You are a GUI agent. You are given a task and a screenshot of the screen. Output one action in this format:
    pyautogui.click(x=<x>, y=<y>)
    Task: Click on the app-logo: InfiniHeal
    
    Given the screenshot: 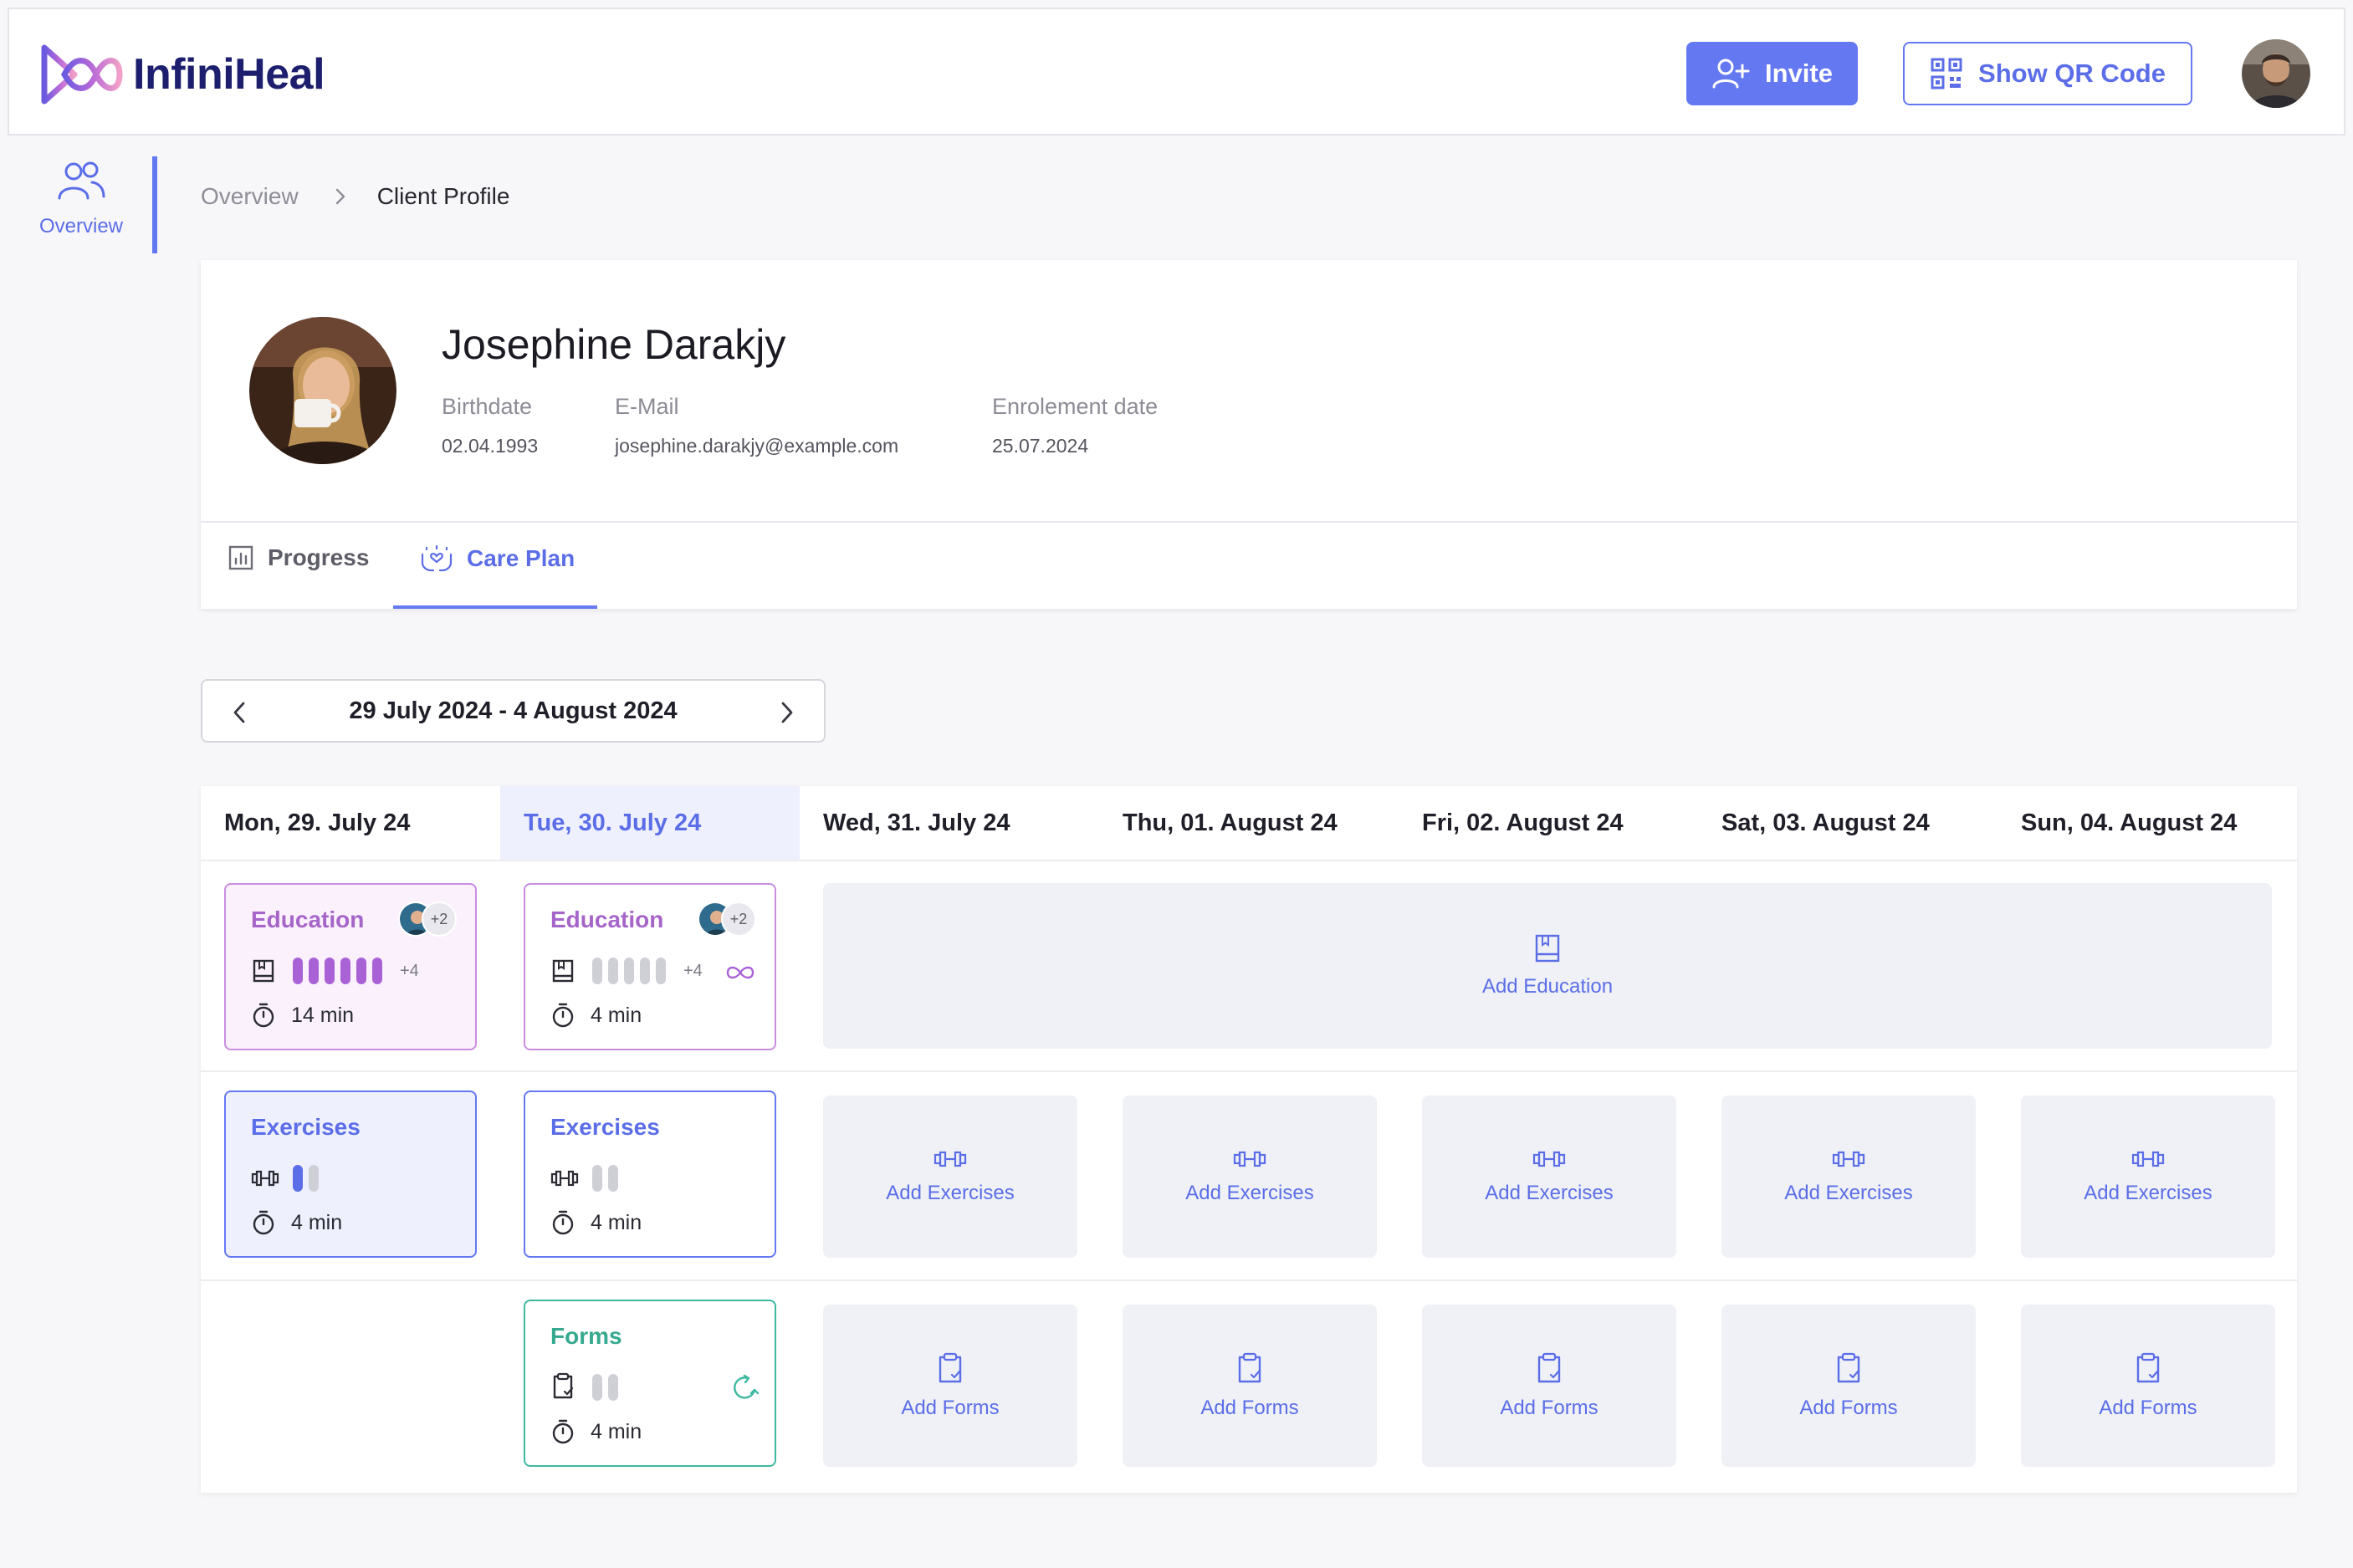 What is the action you would take?
    pyautogui.click(x=182, y=74)
    